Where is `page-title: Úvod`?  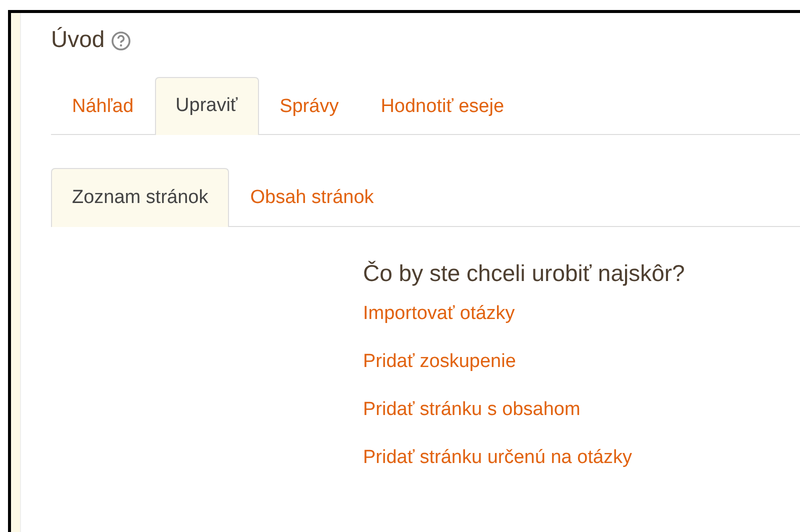
page-title: Úvod is located at coordinates (78, 39).